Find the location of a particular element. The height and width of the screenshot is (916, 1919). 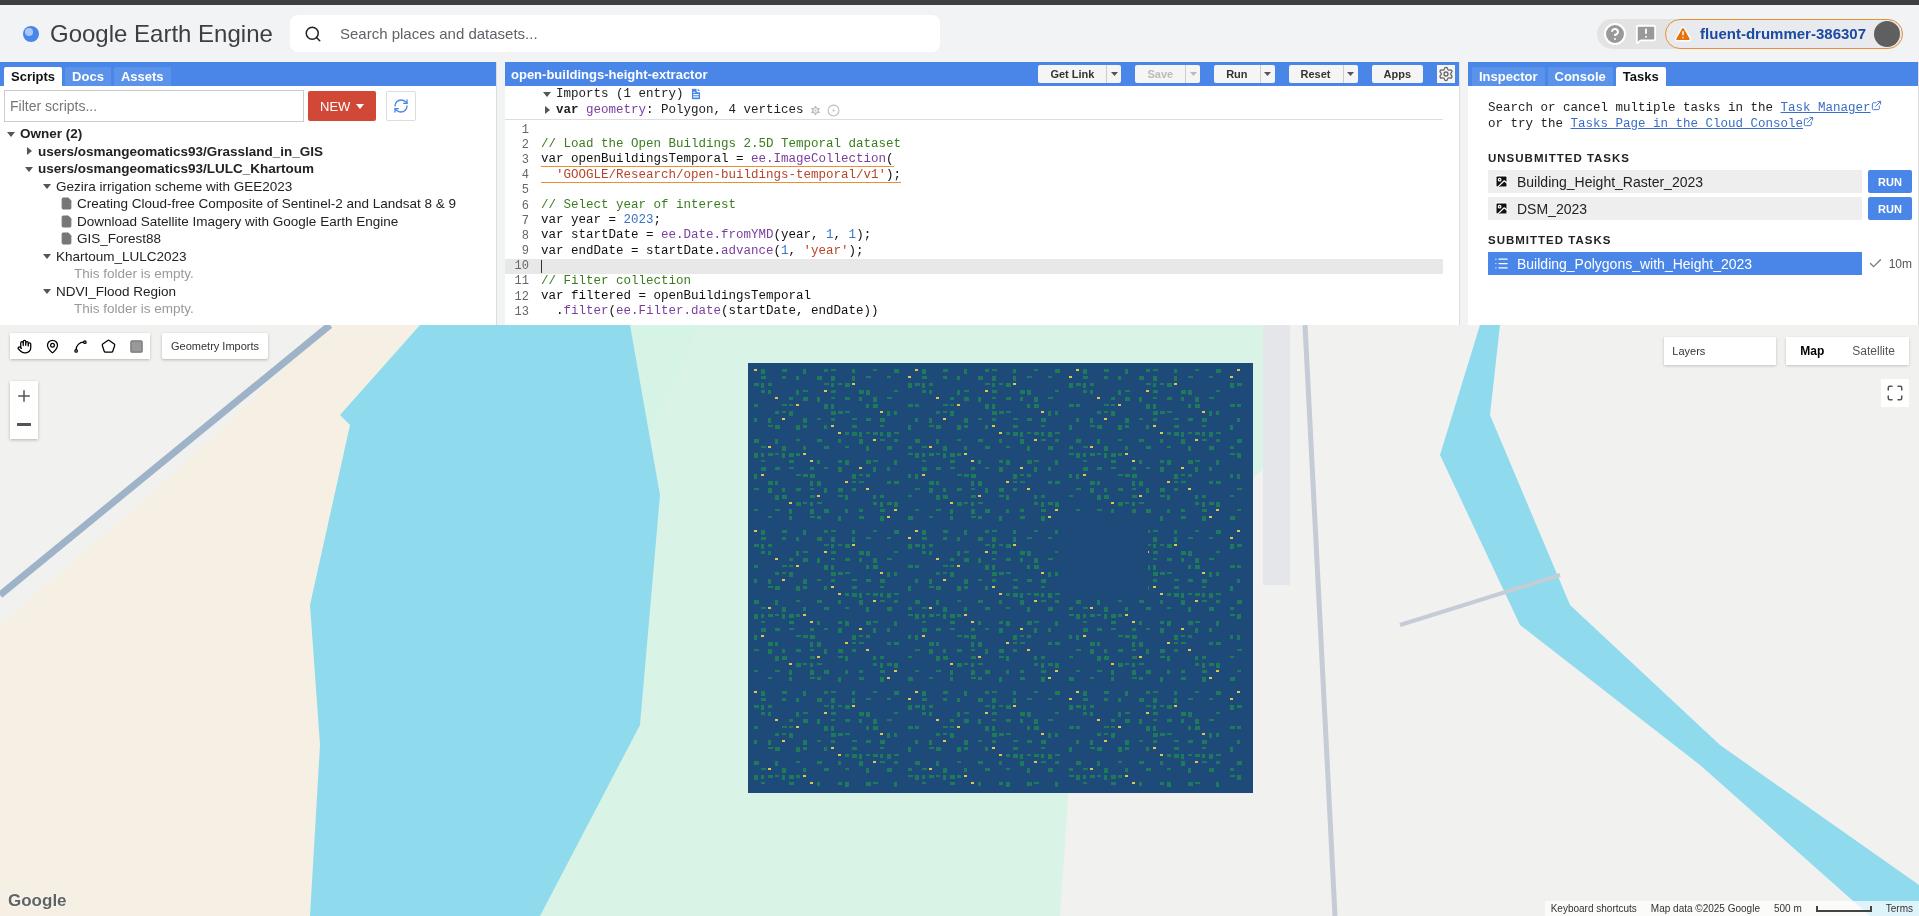

map-type-button: Map is located at coordinates (1812, 351).